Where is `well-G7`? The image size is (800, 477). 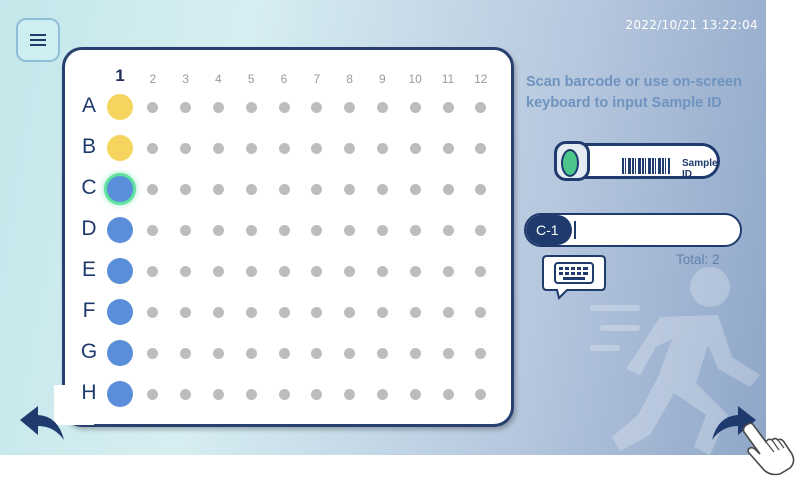
well-G7 is located at coordinates (317, 353).